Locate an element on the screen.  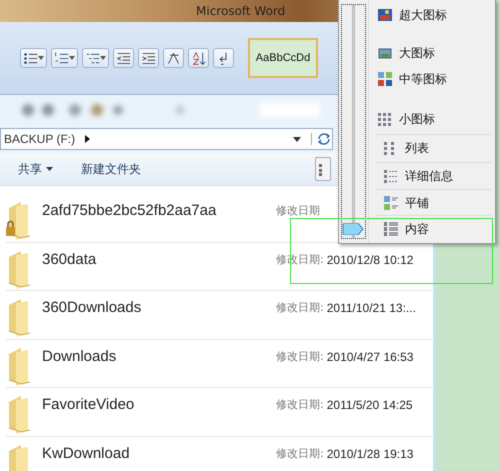
window-title: Microsoft Word is located at coordinates (241, 11).